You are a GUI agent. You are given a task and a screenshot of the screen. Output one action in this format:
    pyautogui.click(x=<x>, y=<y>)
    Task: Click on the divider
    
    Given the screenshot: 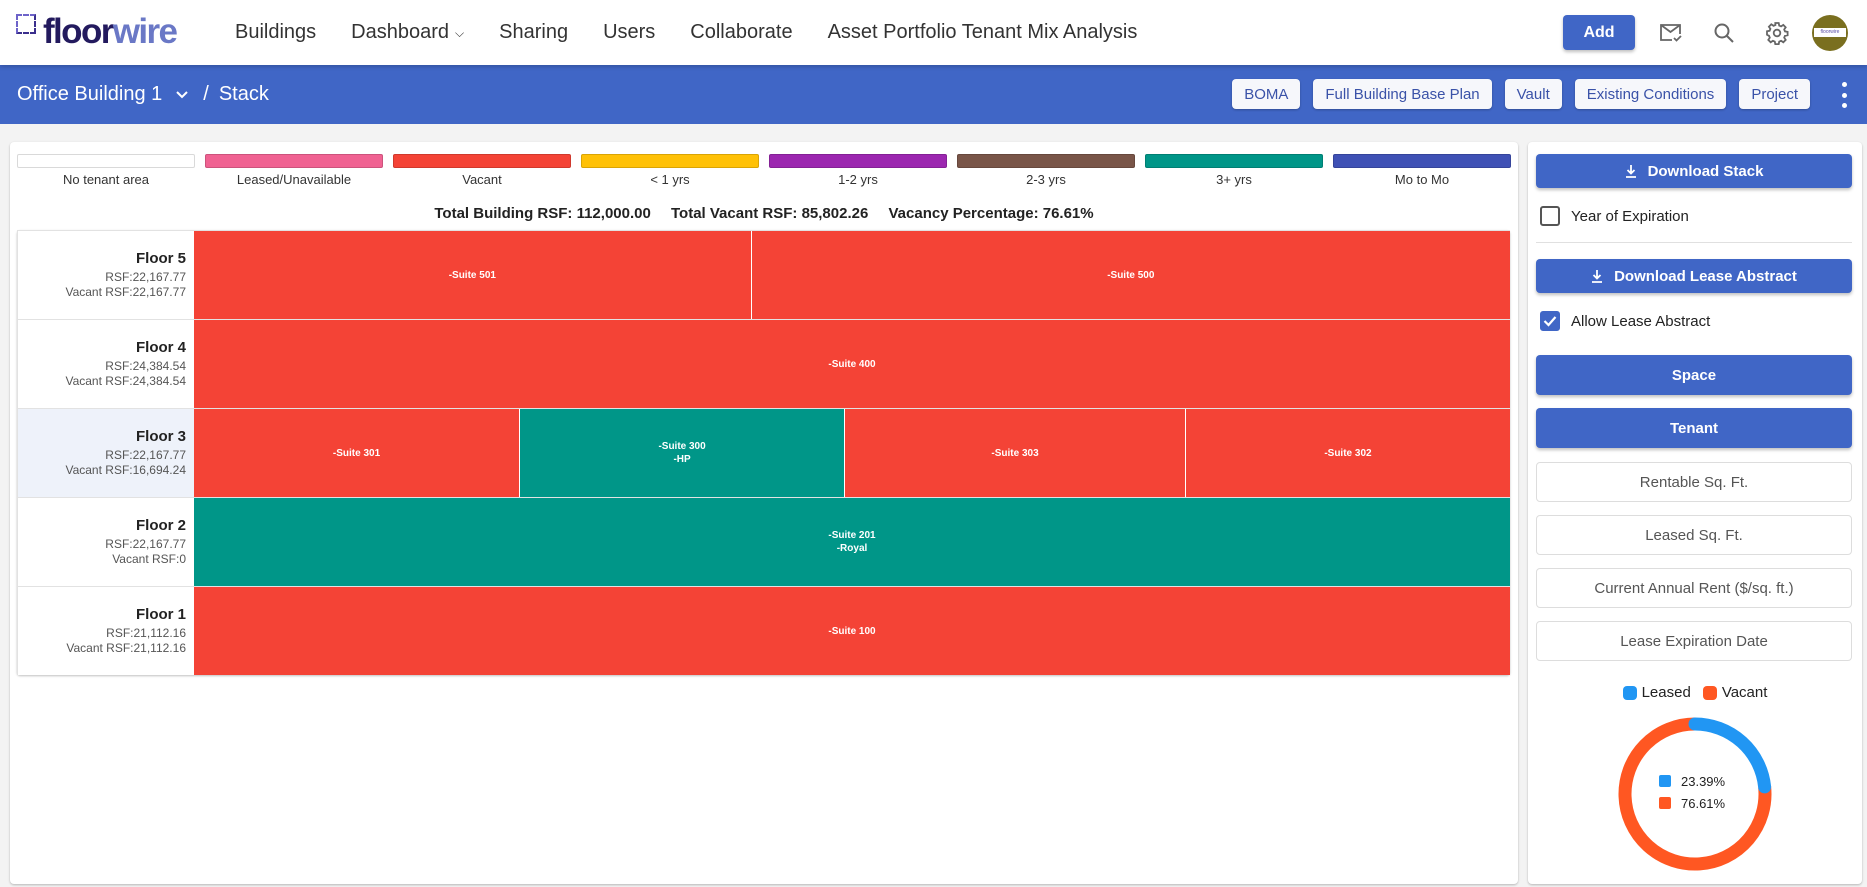 What is the action you would take?
    pyautogui.click(x=1694, y=242)
    